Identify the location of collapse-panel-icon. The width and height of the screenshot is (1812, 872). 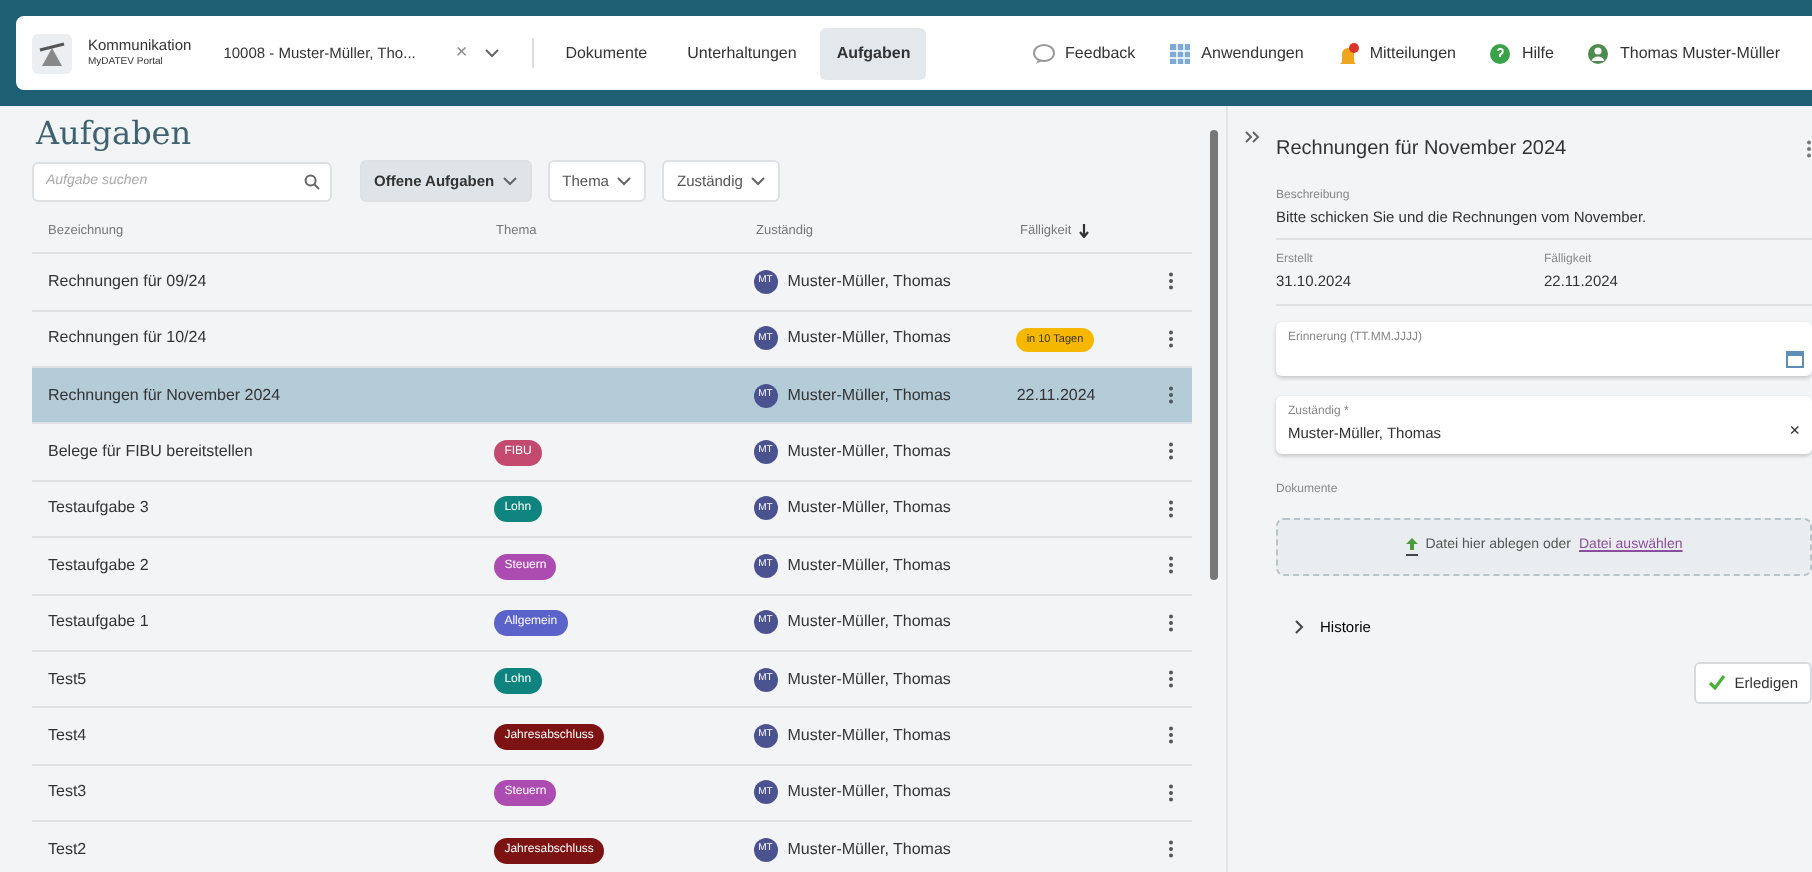
(1252, 137).